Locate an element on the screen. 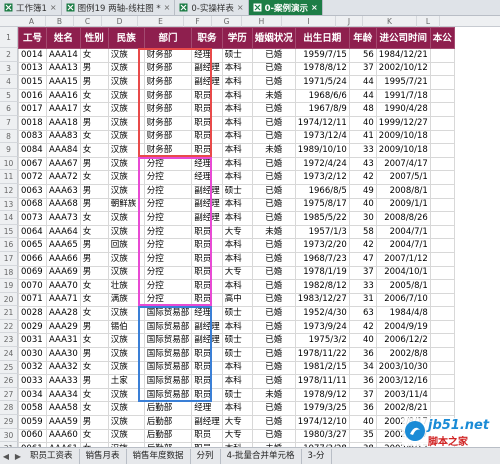  table-cell: 43 is located at coordinates (362, 164).